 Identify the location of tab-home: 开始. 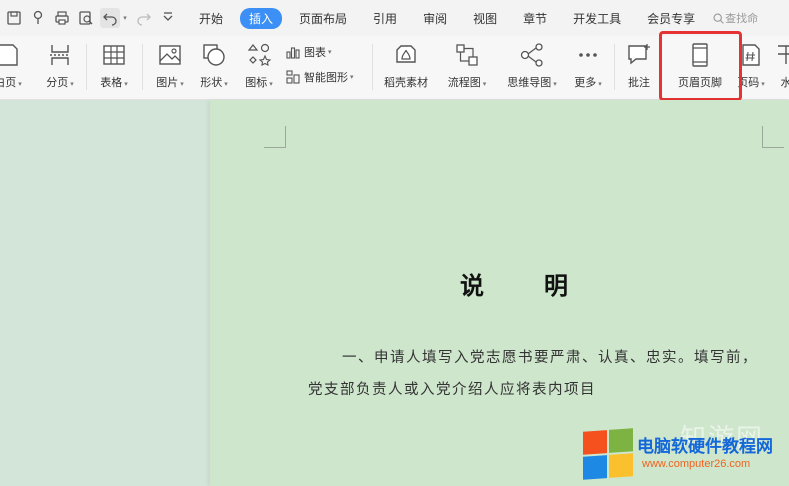
(211, 18).